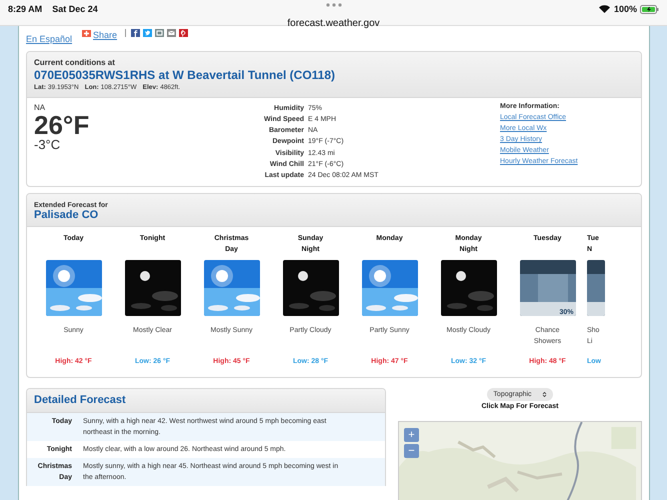 The image size is (667, 500). Describe the element at coordinates (625, 9) in the screenshot. I see `battery-level: 100%` at that location.